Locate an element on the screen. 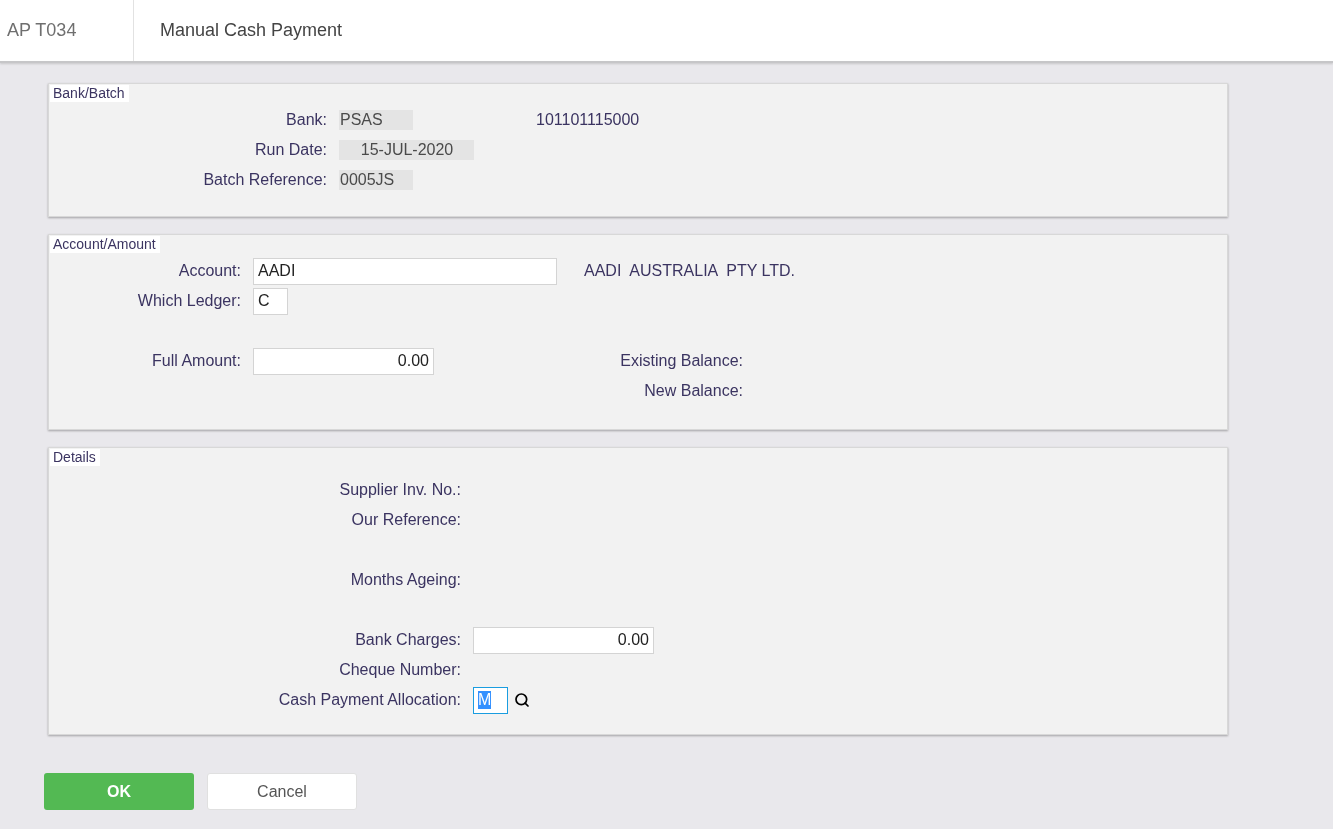 The width and height of the screenshot is (1333, 829). search-icon is located at coordinates (522, 700).